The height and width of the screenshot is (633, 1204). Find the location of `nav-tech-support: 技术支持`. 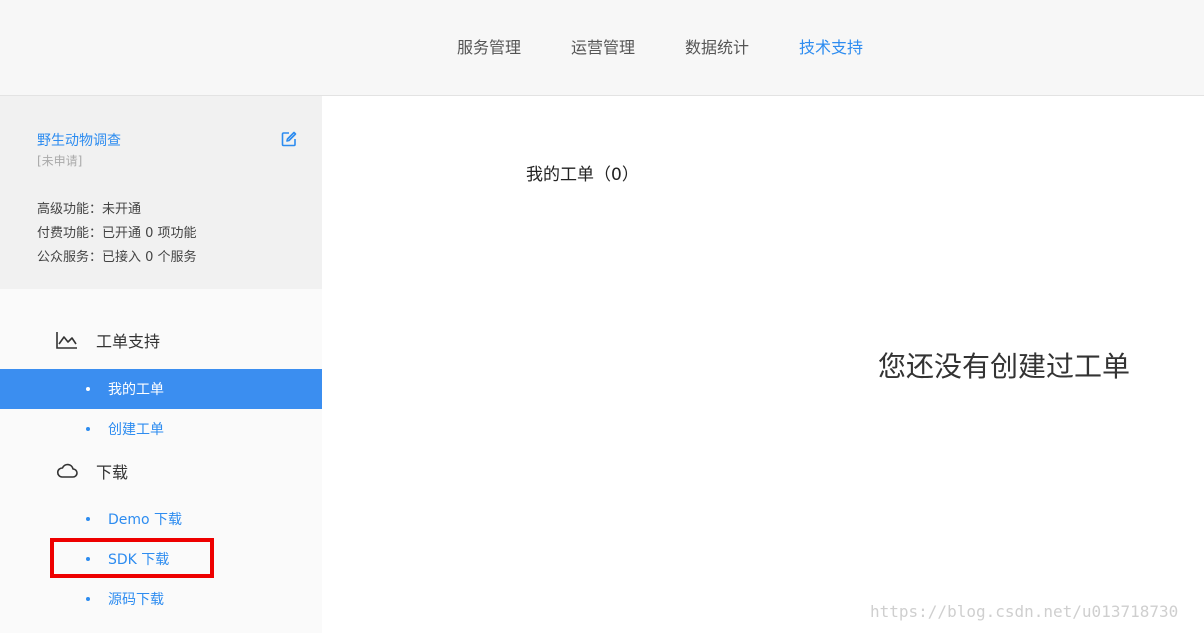

nav-tech-support: 技术支持 is located at coordinates (831, 46).